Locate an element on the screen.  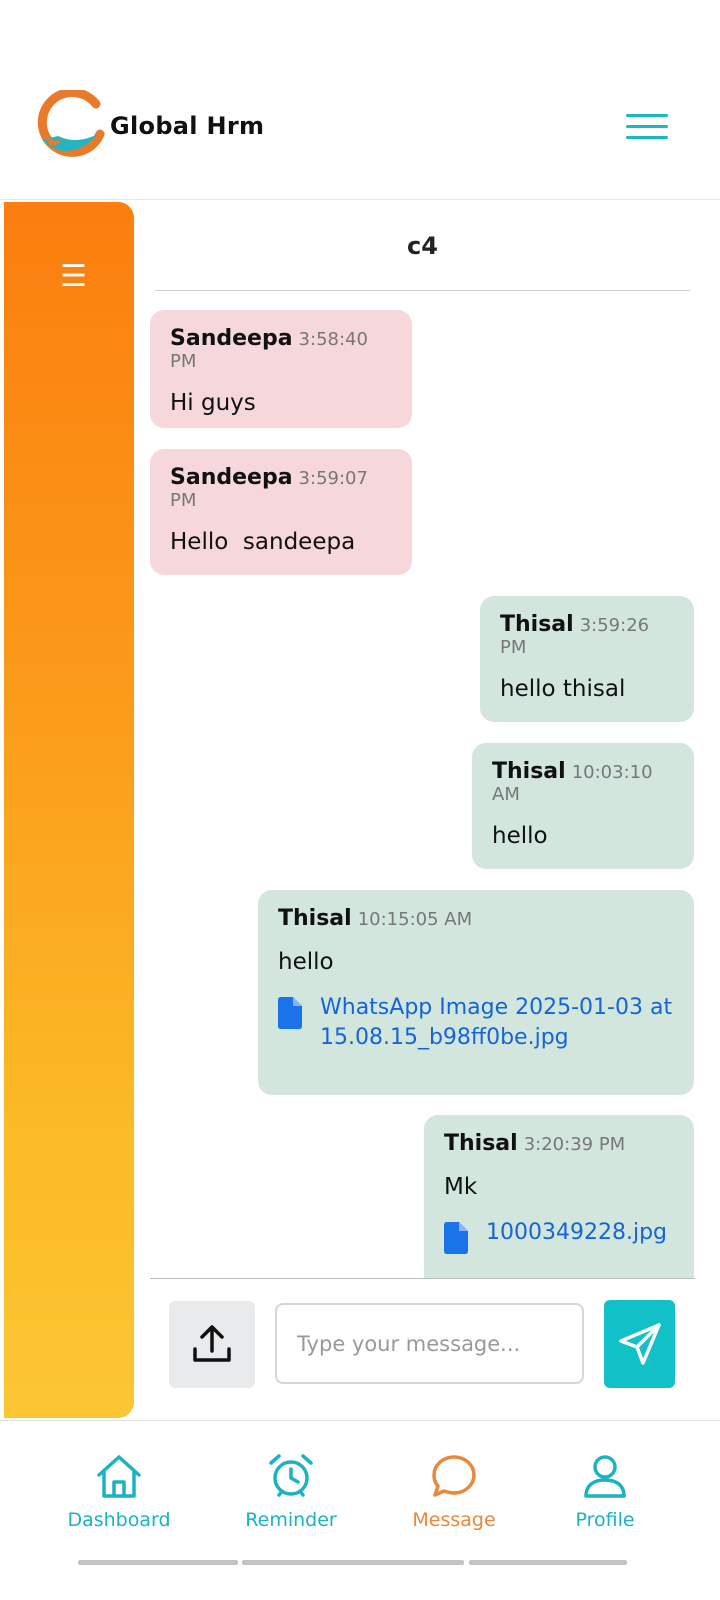
message-input is located at coordinates (429, 1343).